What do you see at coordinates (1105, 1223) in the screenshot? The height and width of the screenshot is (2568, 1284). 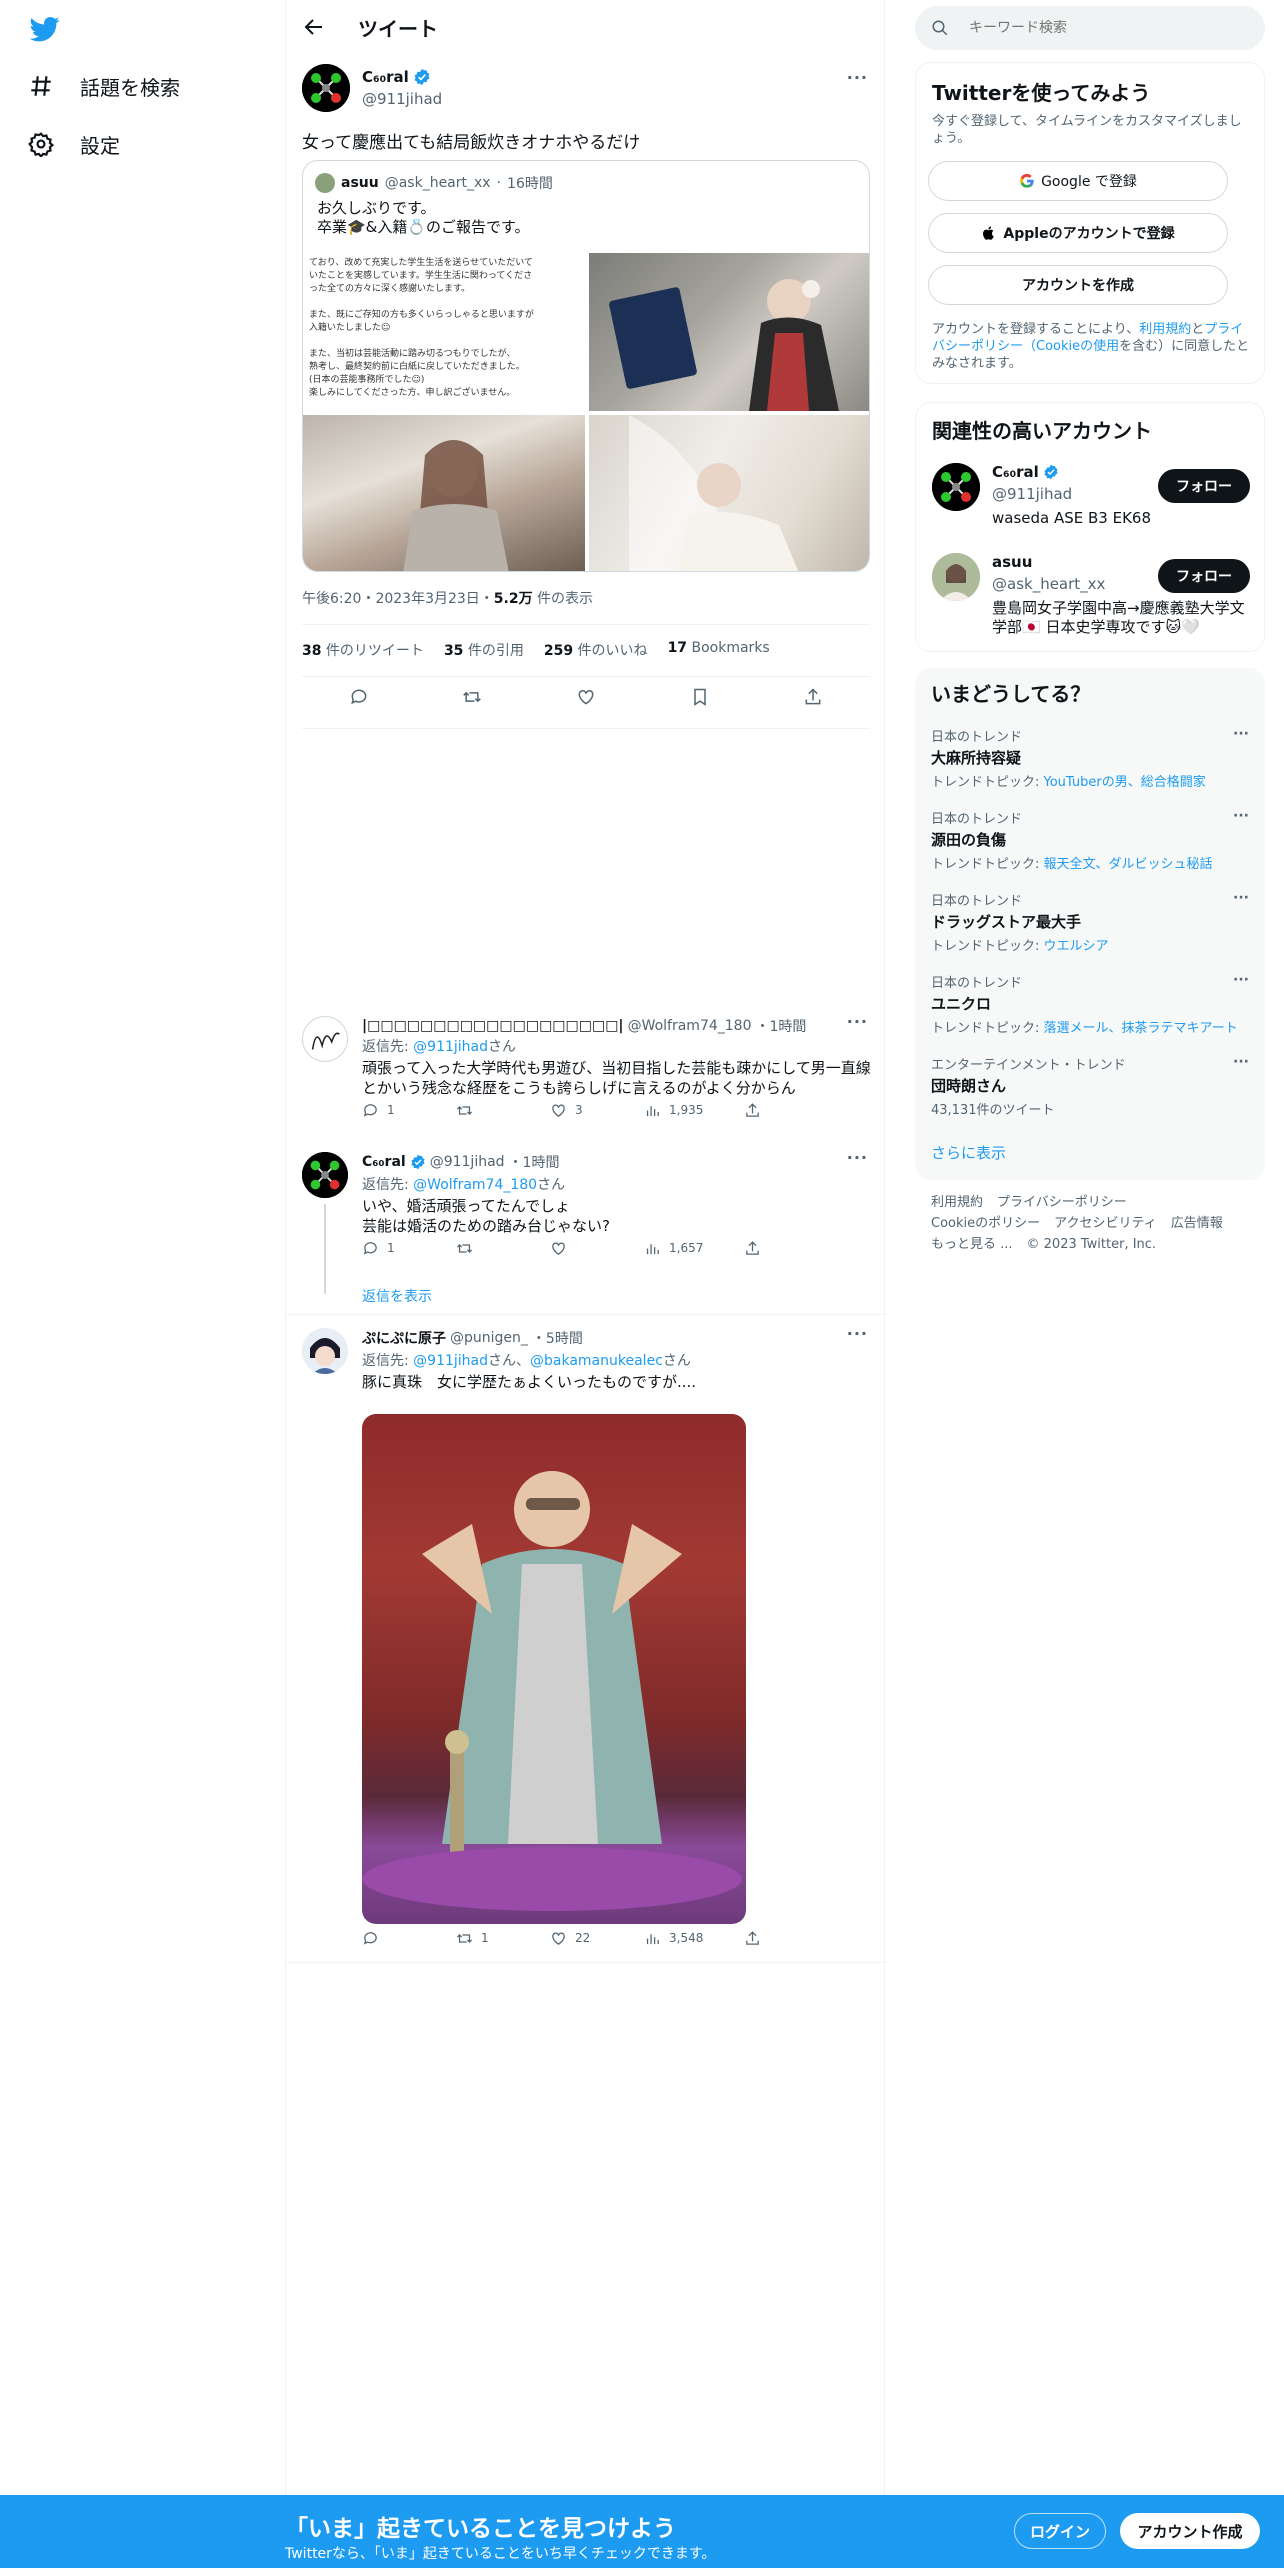 I see `footer-link: アクセシビリティ` at bounding box center [1105, 1223].